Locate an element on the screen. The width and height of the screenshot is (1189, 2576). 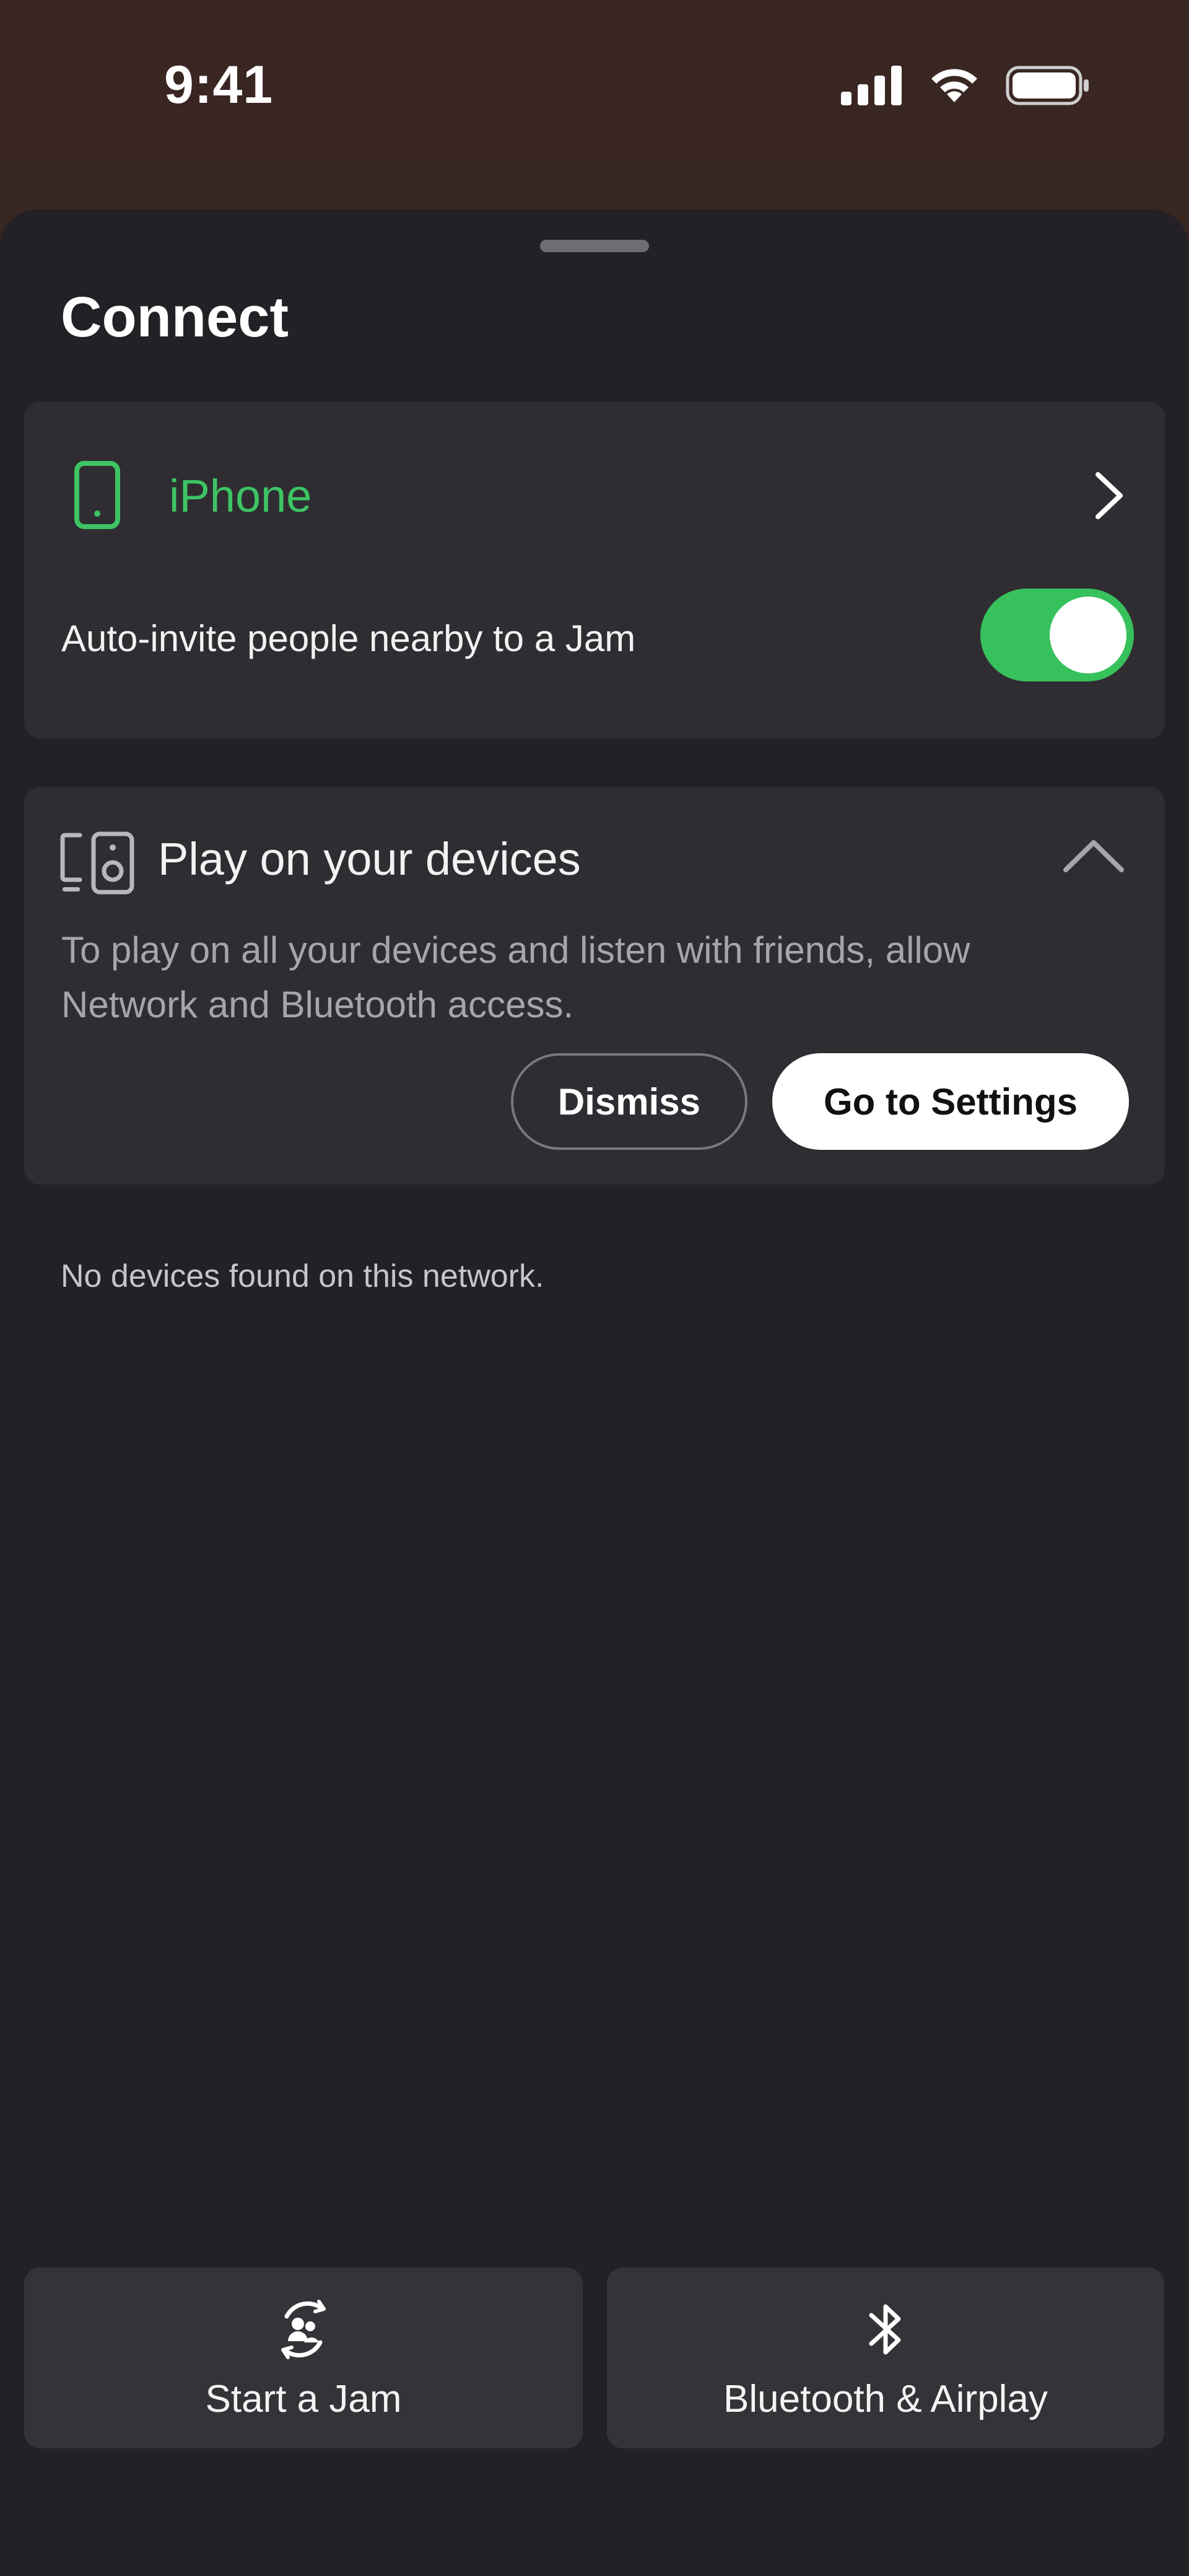
dismiss-button: Dismiss is located at coordinates (629, 1101).